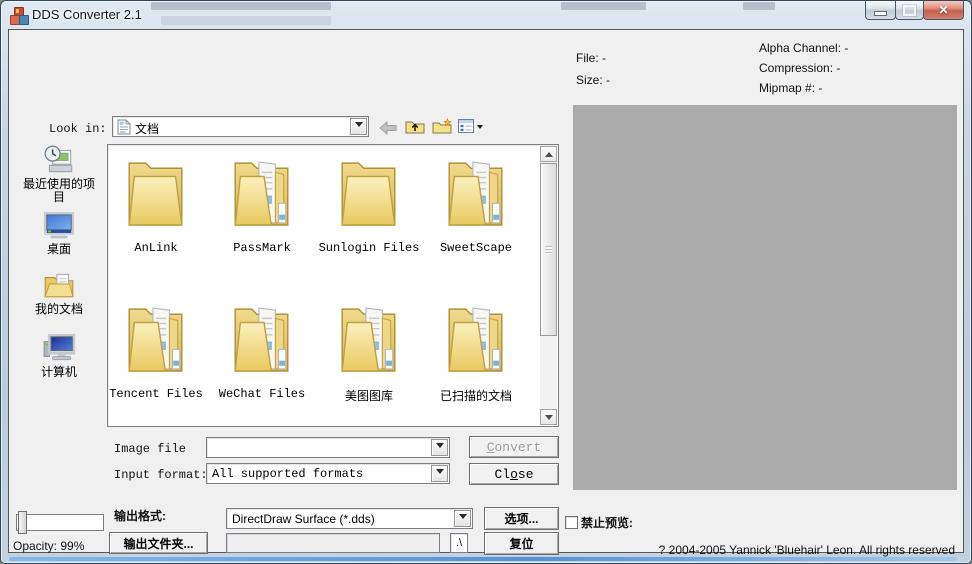  I want to click on opacity-label: Opacity: 99%, so click(49, 546).